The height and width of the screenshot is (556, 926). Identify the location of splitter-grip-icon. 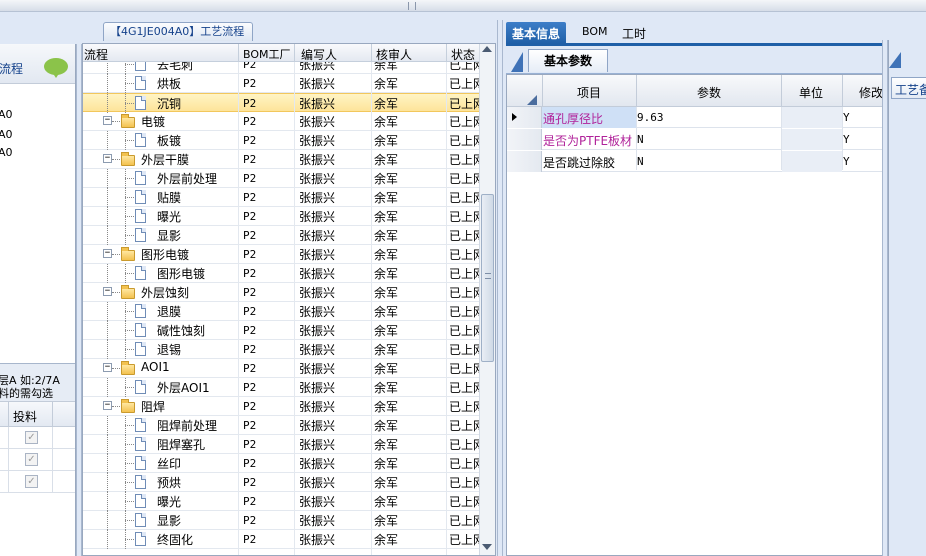
(412, 6).